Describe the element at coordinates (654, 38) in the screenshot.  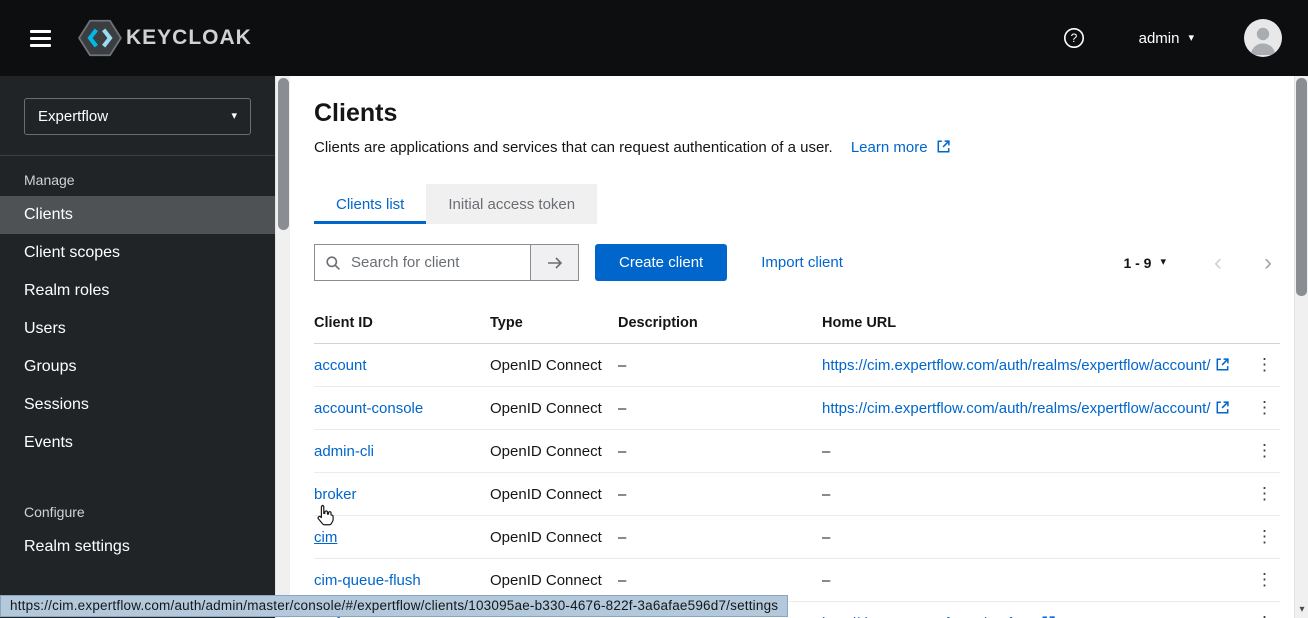
I see `masthead: KEYCLOAK ? admin ▾` at that location.